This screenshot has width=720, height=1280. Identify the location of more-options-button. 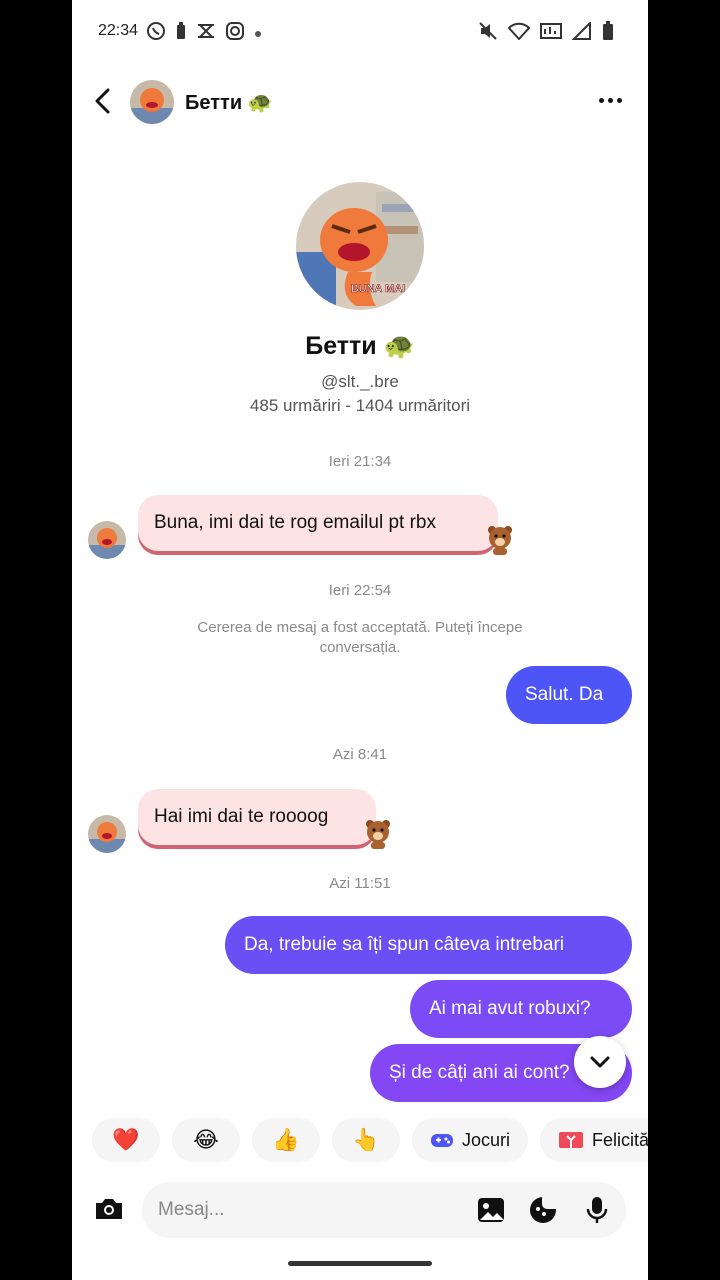
(610, 100).